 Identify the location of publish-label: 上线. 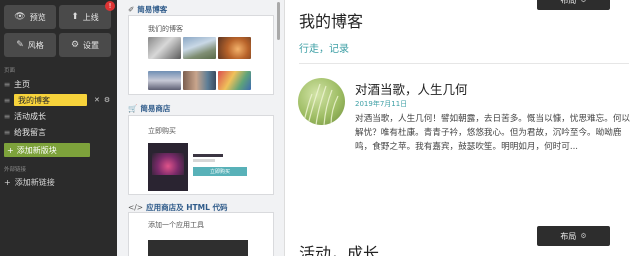
(90, 17).